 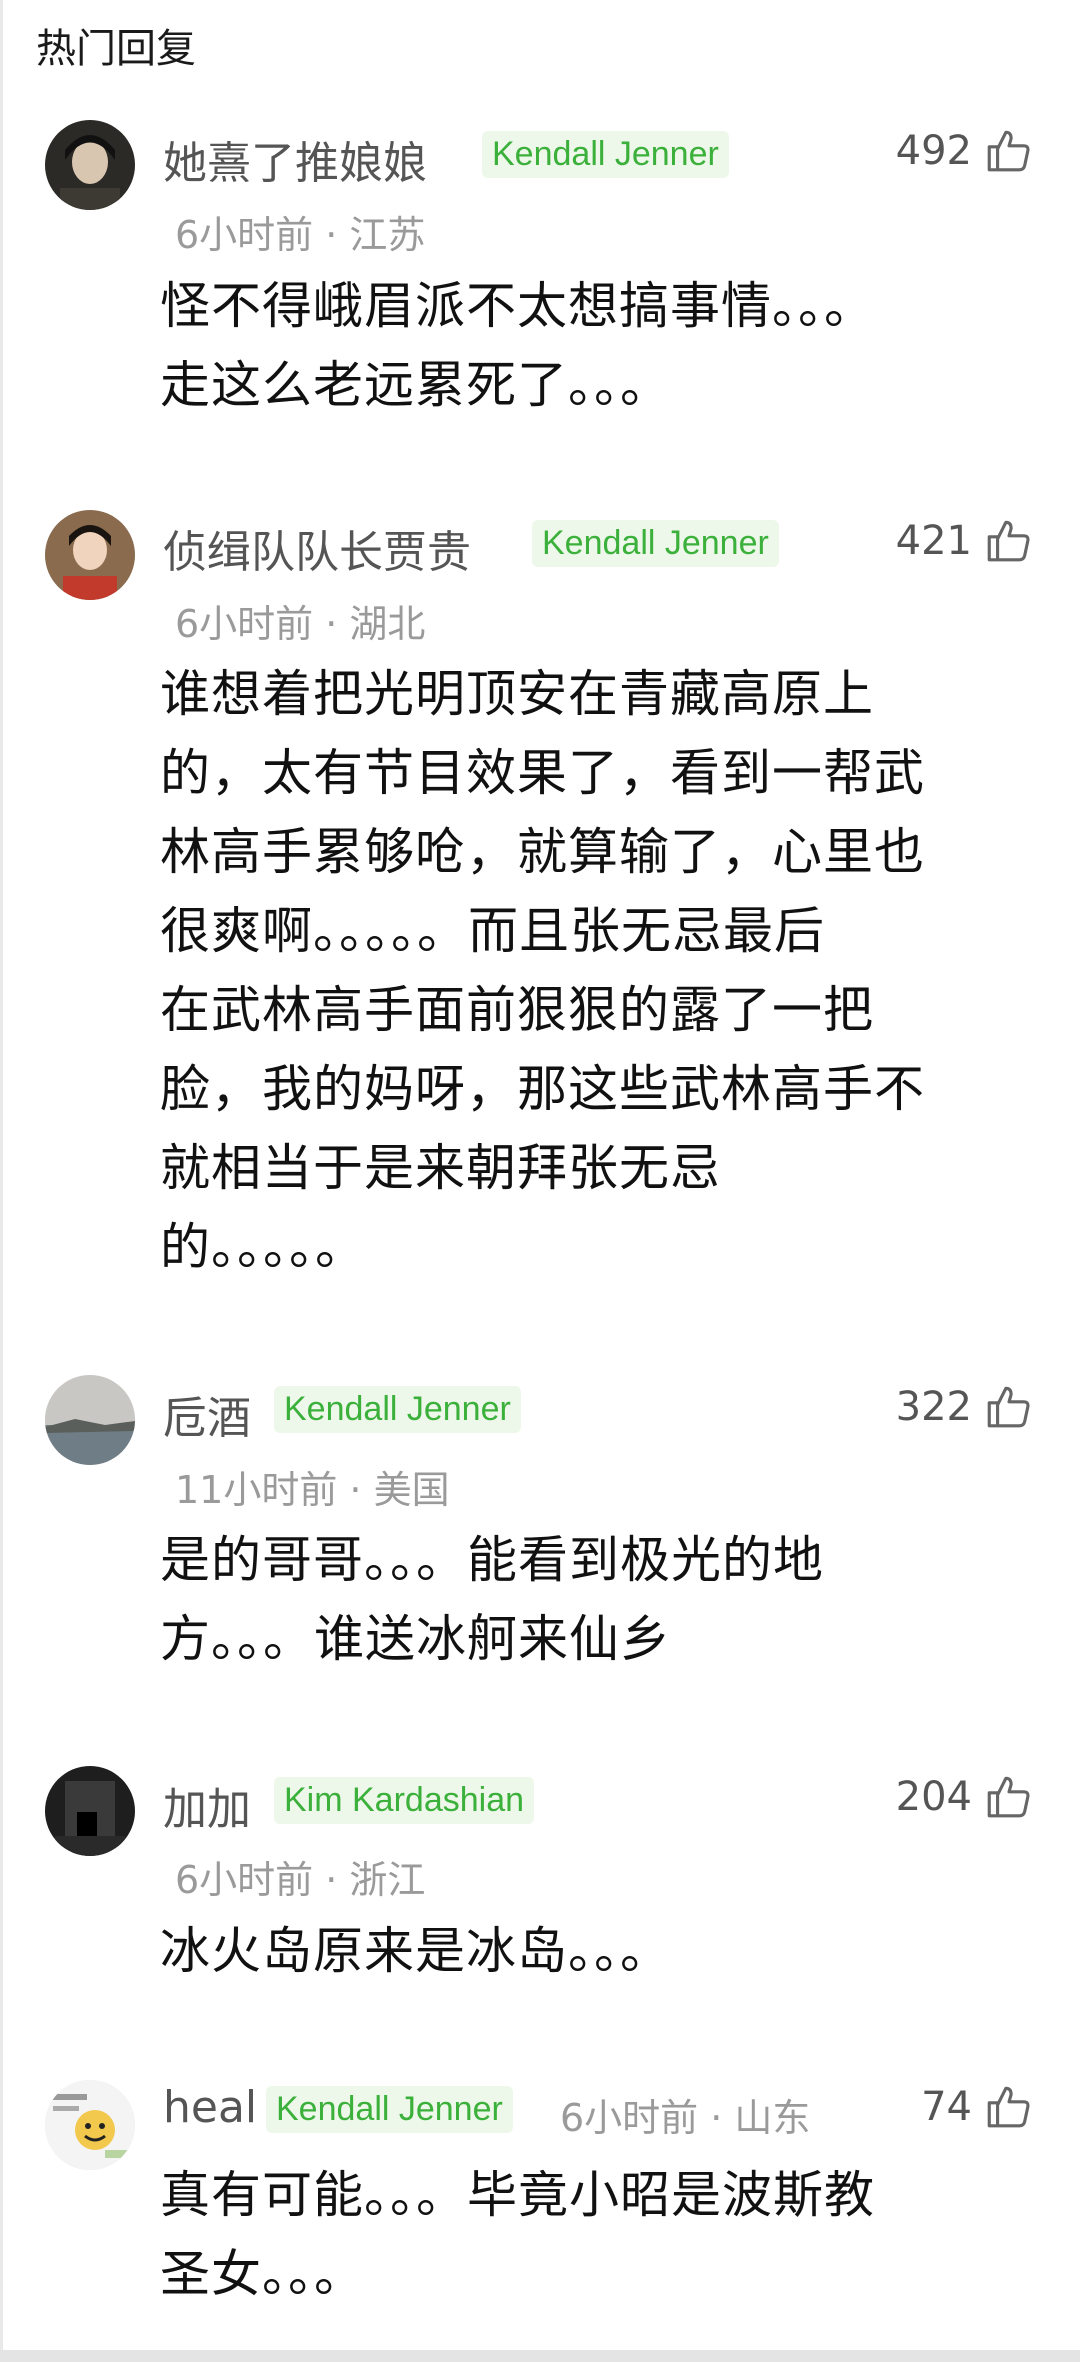 I want to click on time-location: 6小时前 · 湖北, so click(x=300, y=624).